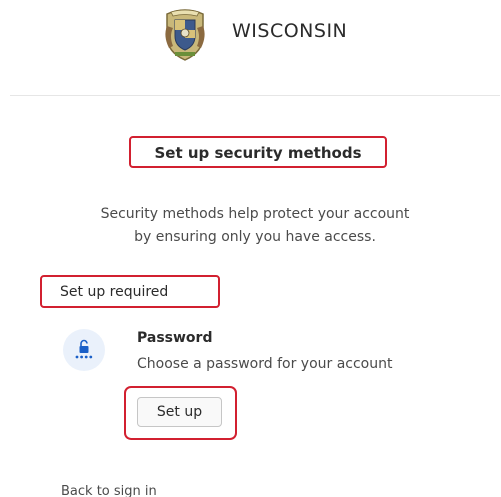 This screenshot has width=501, height=497. I want to click on password-lock-icon, so click(84, 349).